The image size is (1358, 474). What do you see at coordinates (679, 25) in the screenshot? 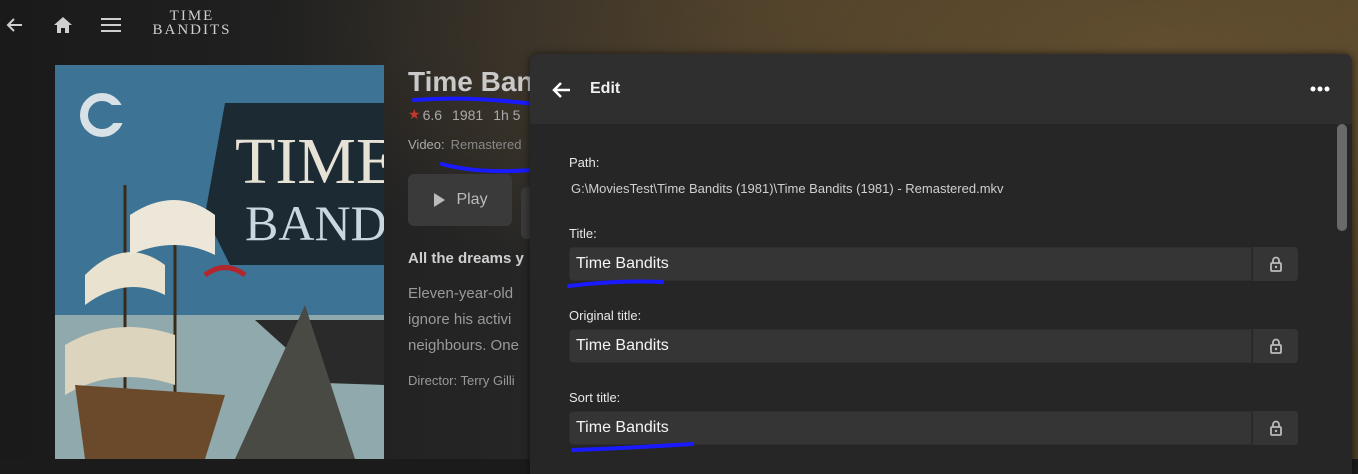
I see `top-bar: TIME BANDITS` at bounding box center [679, 25].